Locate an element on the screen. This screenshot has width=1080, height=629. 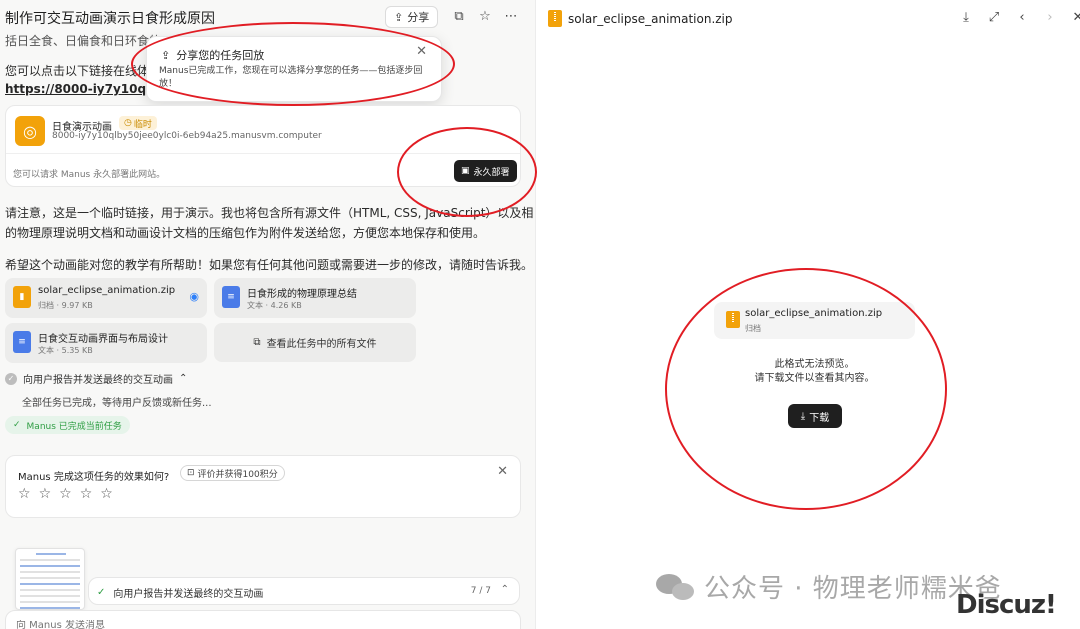
attachment-doc-physics: ≡ 日食形成的物理原理总结 文本 · 4.26 KB is located at coordinates (315, 298).